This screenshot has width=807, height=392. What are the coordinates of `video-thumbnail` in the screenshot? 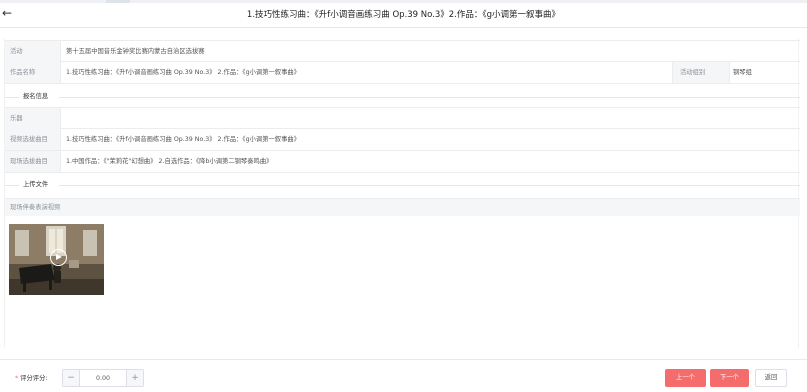 It's located at (56, 259).